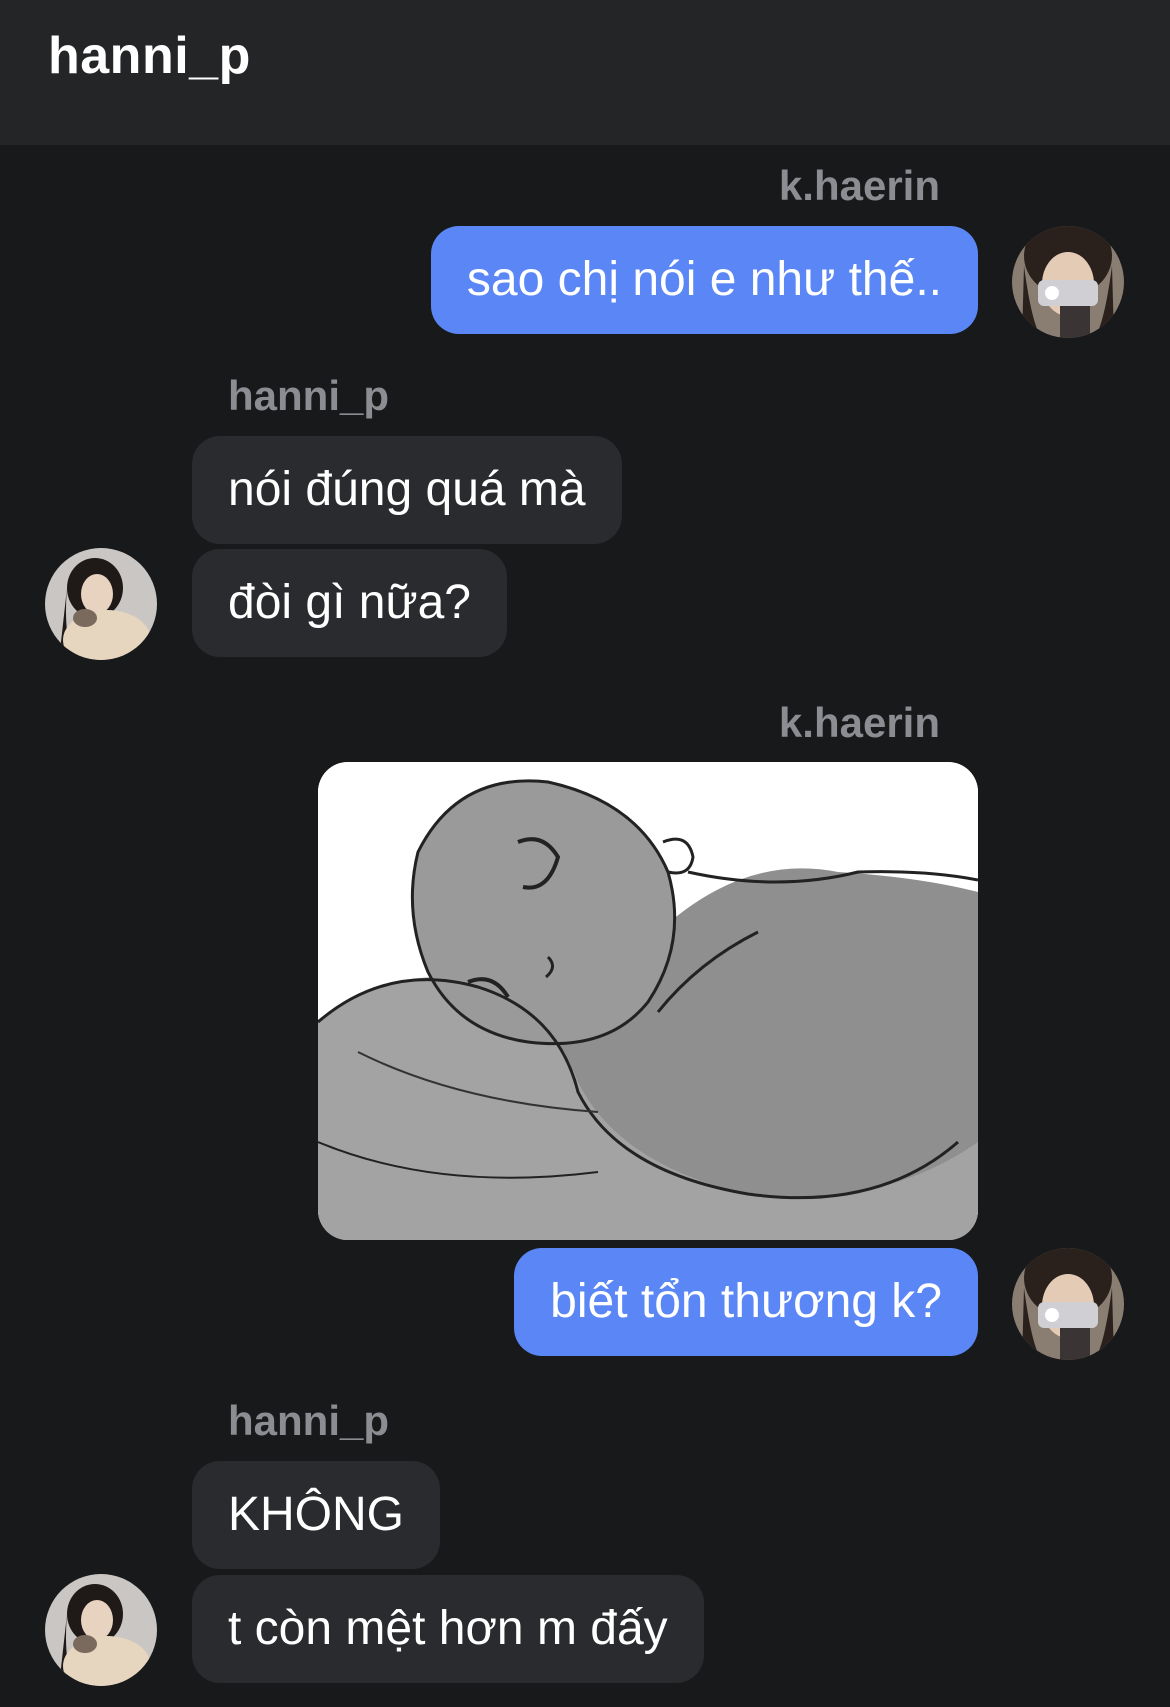 Image resolution: width=1170 pixels, height=1707 pixels. What do you see at coordinates (746, 1302) in the screenshot?
I see `message-bubble-outgoing: biết tổn thương k?` at bounding box center [746, 1302].